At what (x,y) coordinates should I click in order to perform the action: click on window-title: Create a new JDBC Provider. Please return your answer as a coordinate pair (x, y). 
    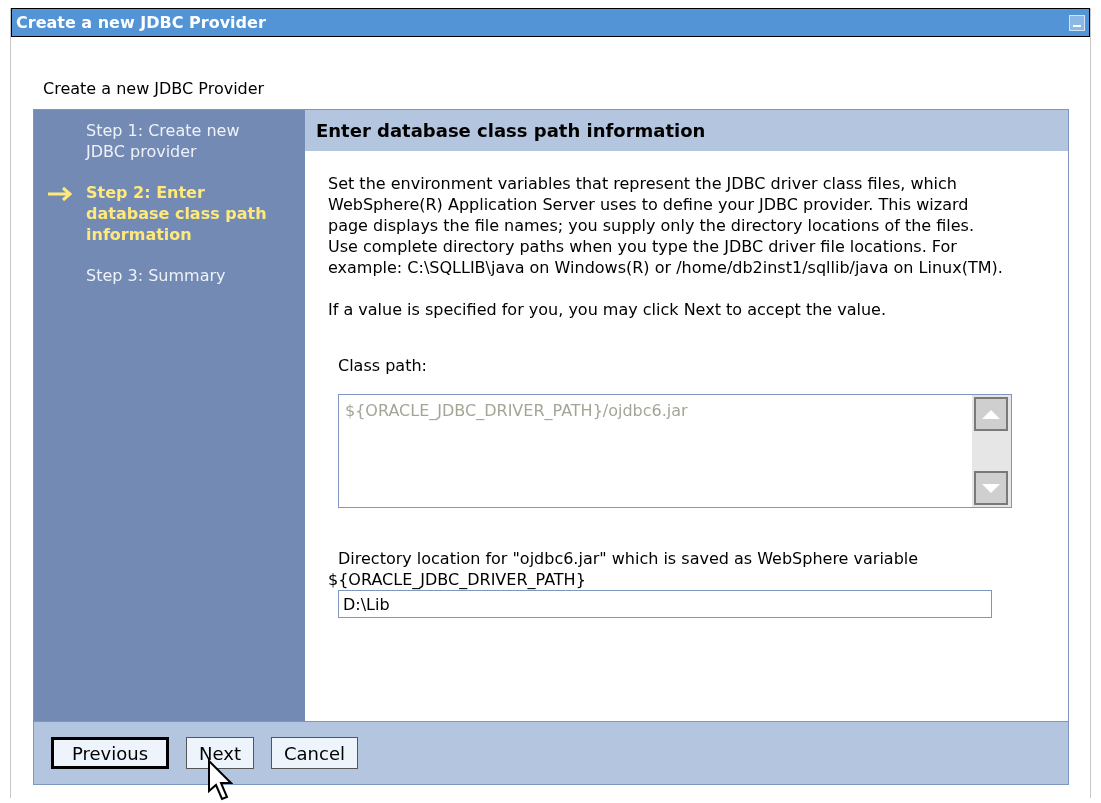
    Looking at the image, I should click on (141, 22).